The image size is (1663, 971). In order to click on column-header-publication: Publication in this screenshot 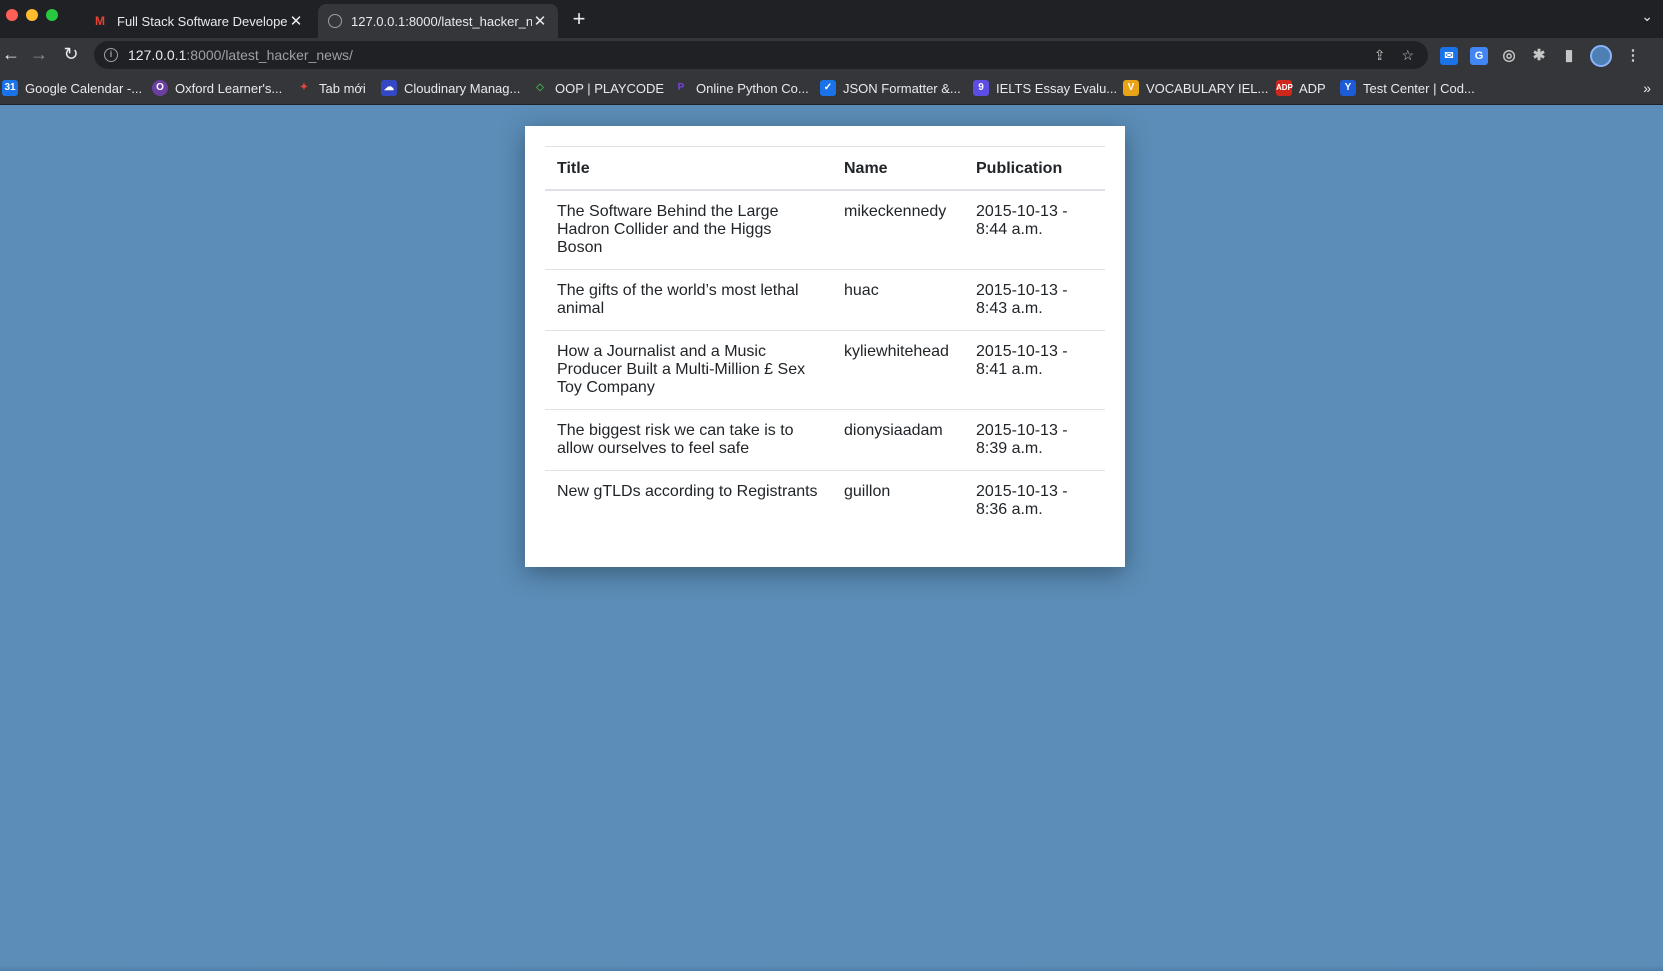, I will do `click(1019, 168)`.